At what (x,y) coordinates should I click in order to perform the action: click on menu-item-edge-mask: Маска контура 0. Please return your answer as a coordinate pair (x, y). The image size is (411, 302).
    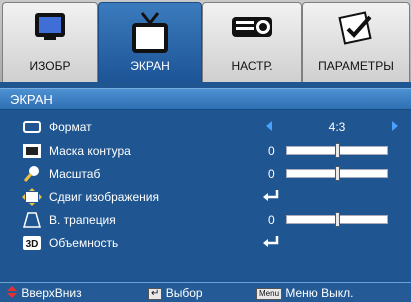
    Looking at the image, I should click on (205, 151).